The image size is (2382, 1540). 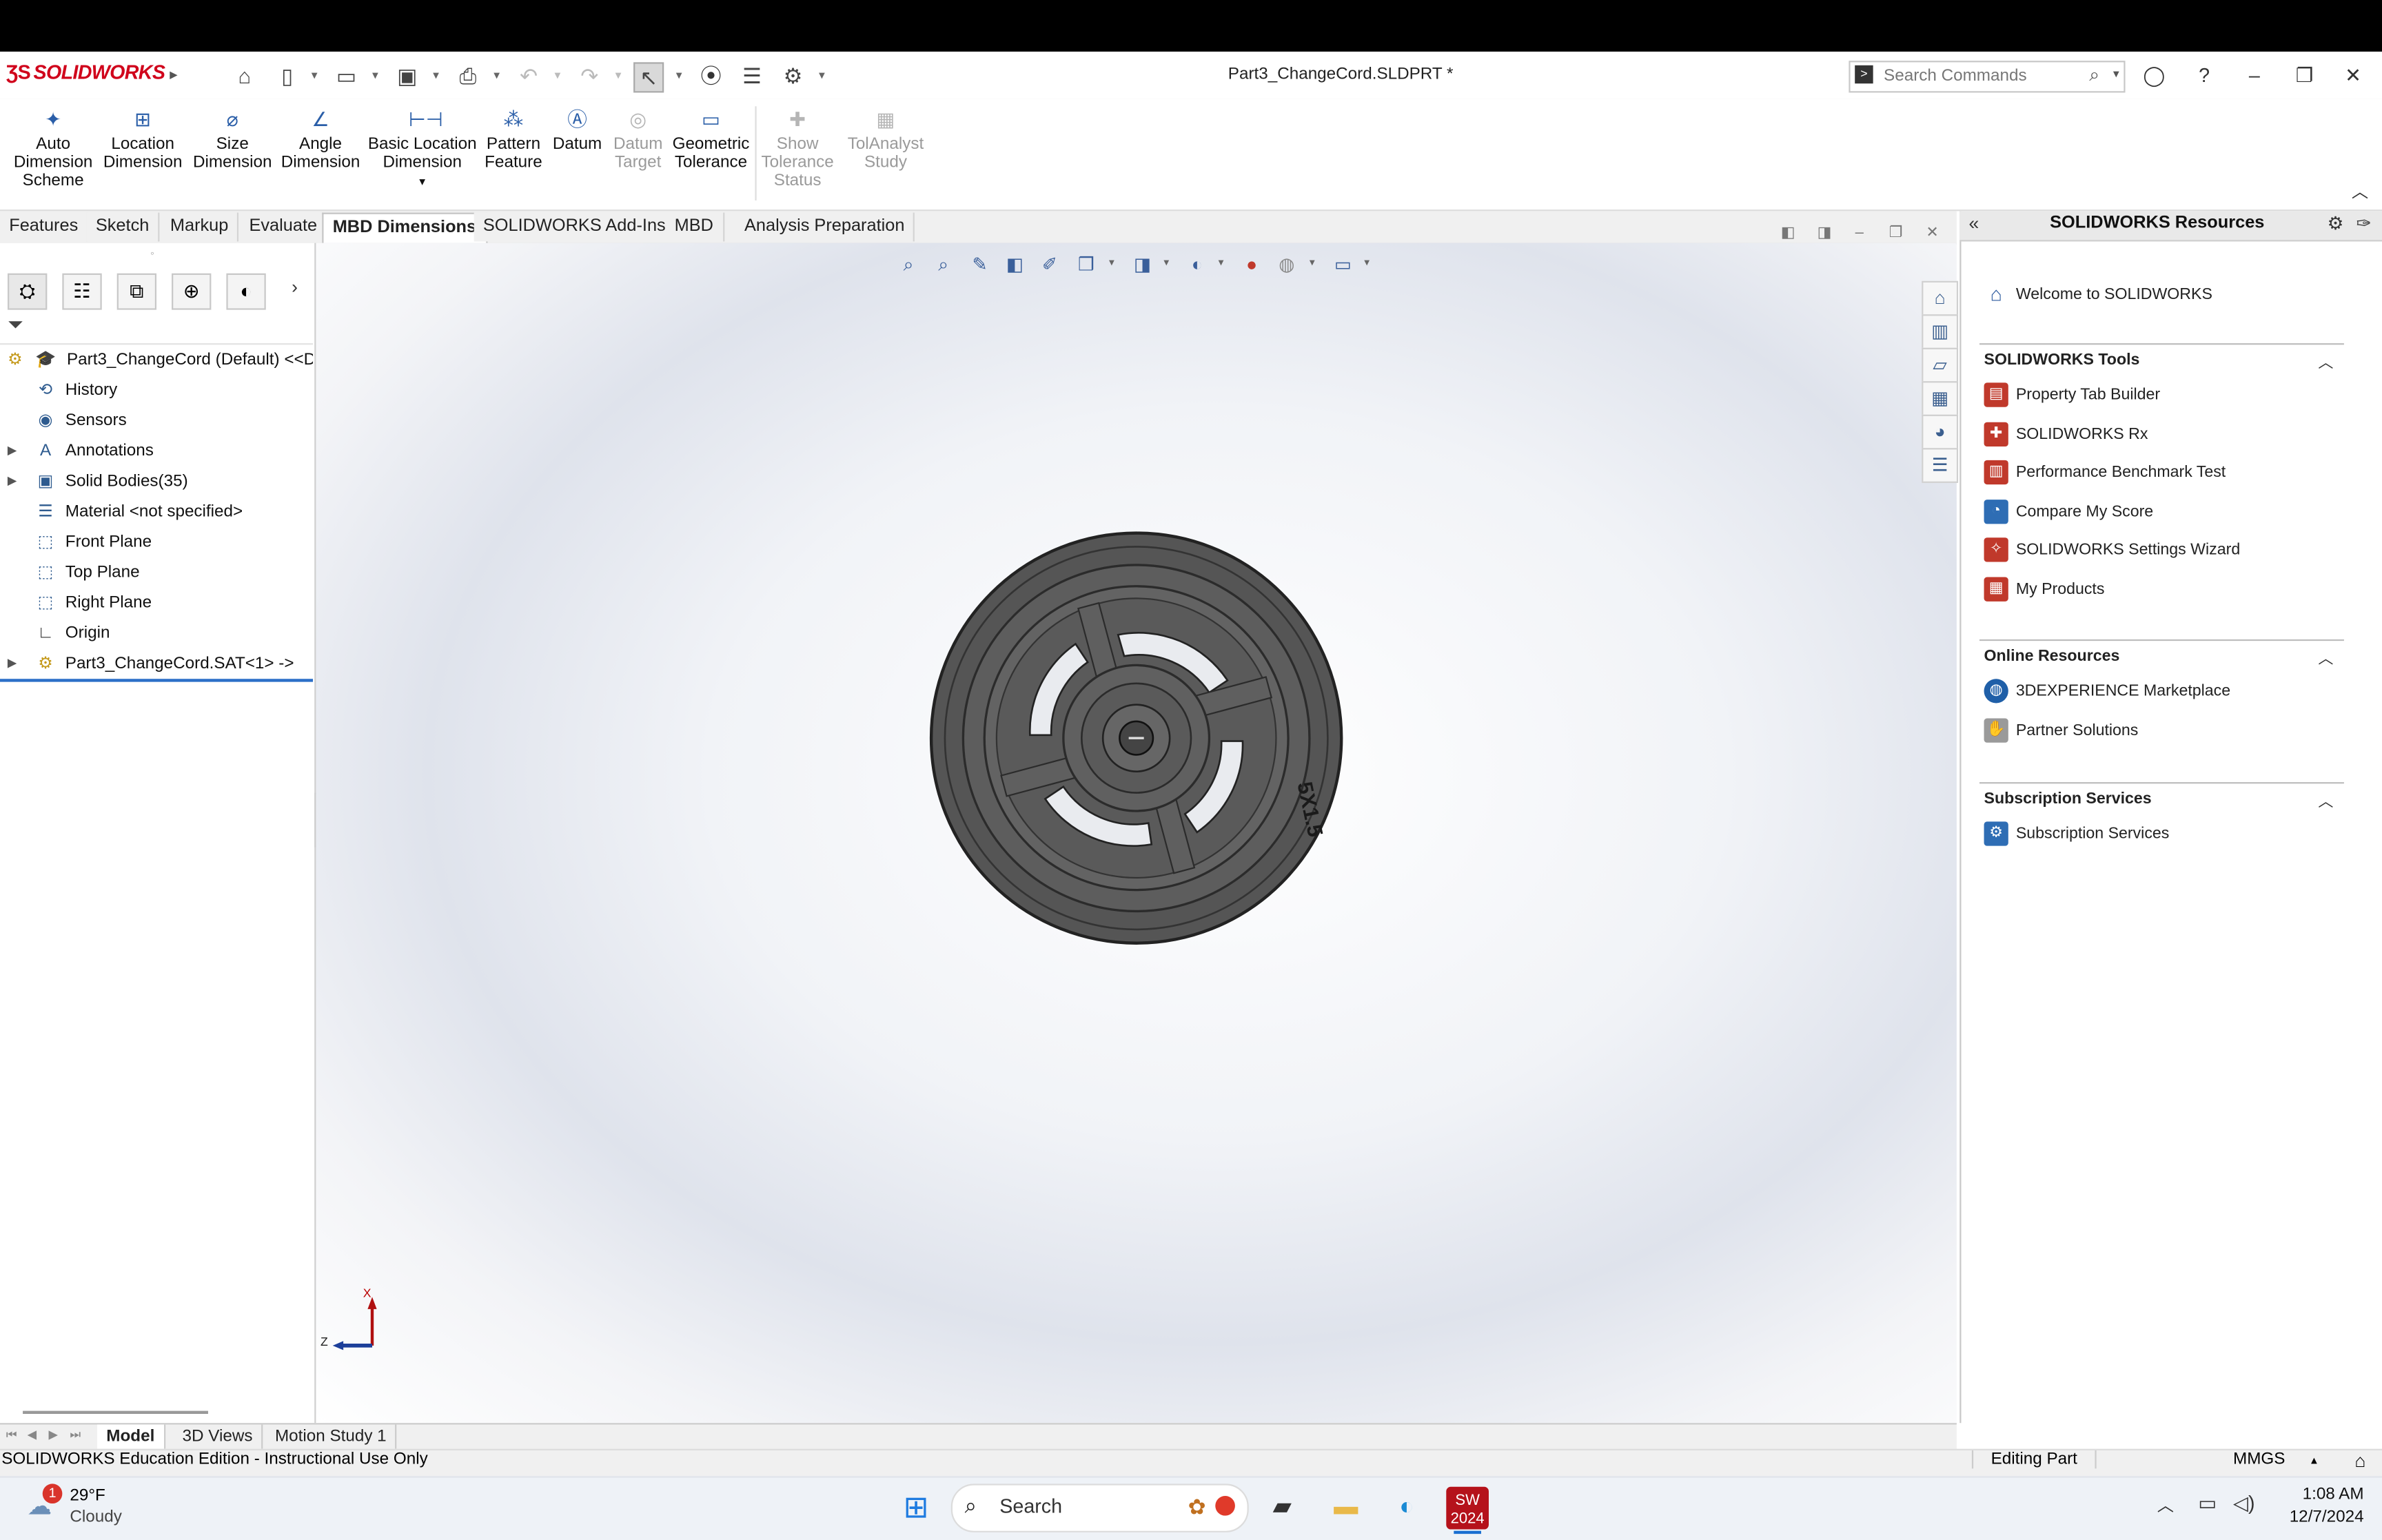 I want to click on apply-scene-dropdown-icon: ▾, so click(x=1316, y=264).